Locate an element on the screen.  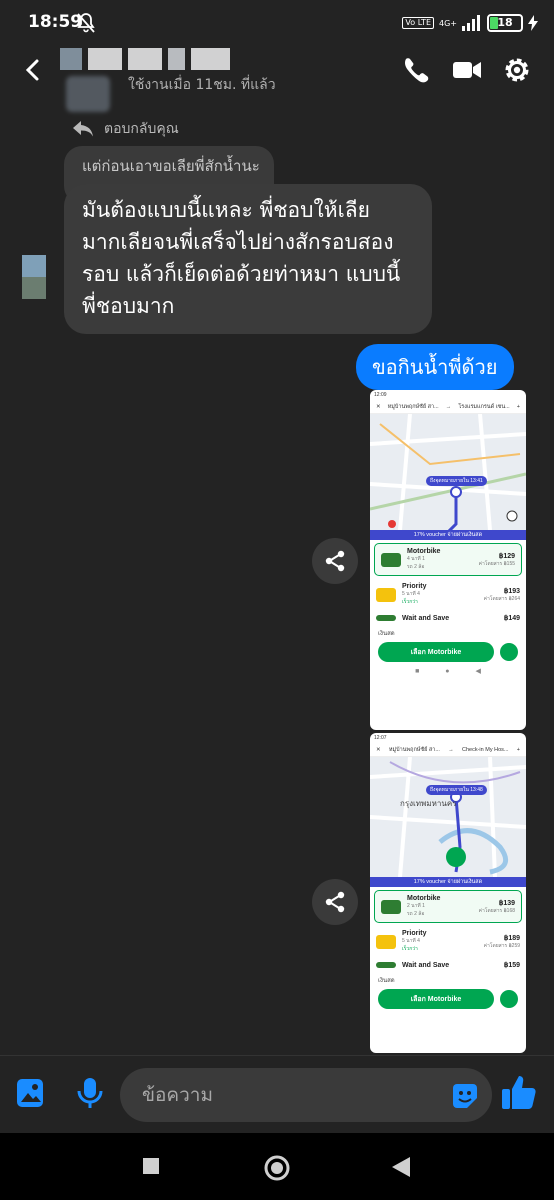
message-composer is located at coordinates (277, 1094).